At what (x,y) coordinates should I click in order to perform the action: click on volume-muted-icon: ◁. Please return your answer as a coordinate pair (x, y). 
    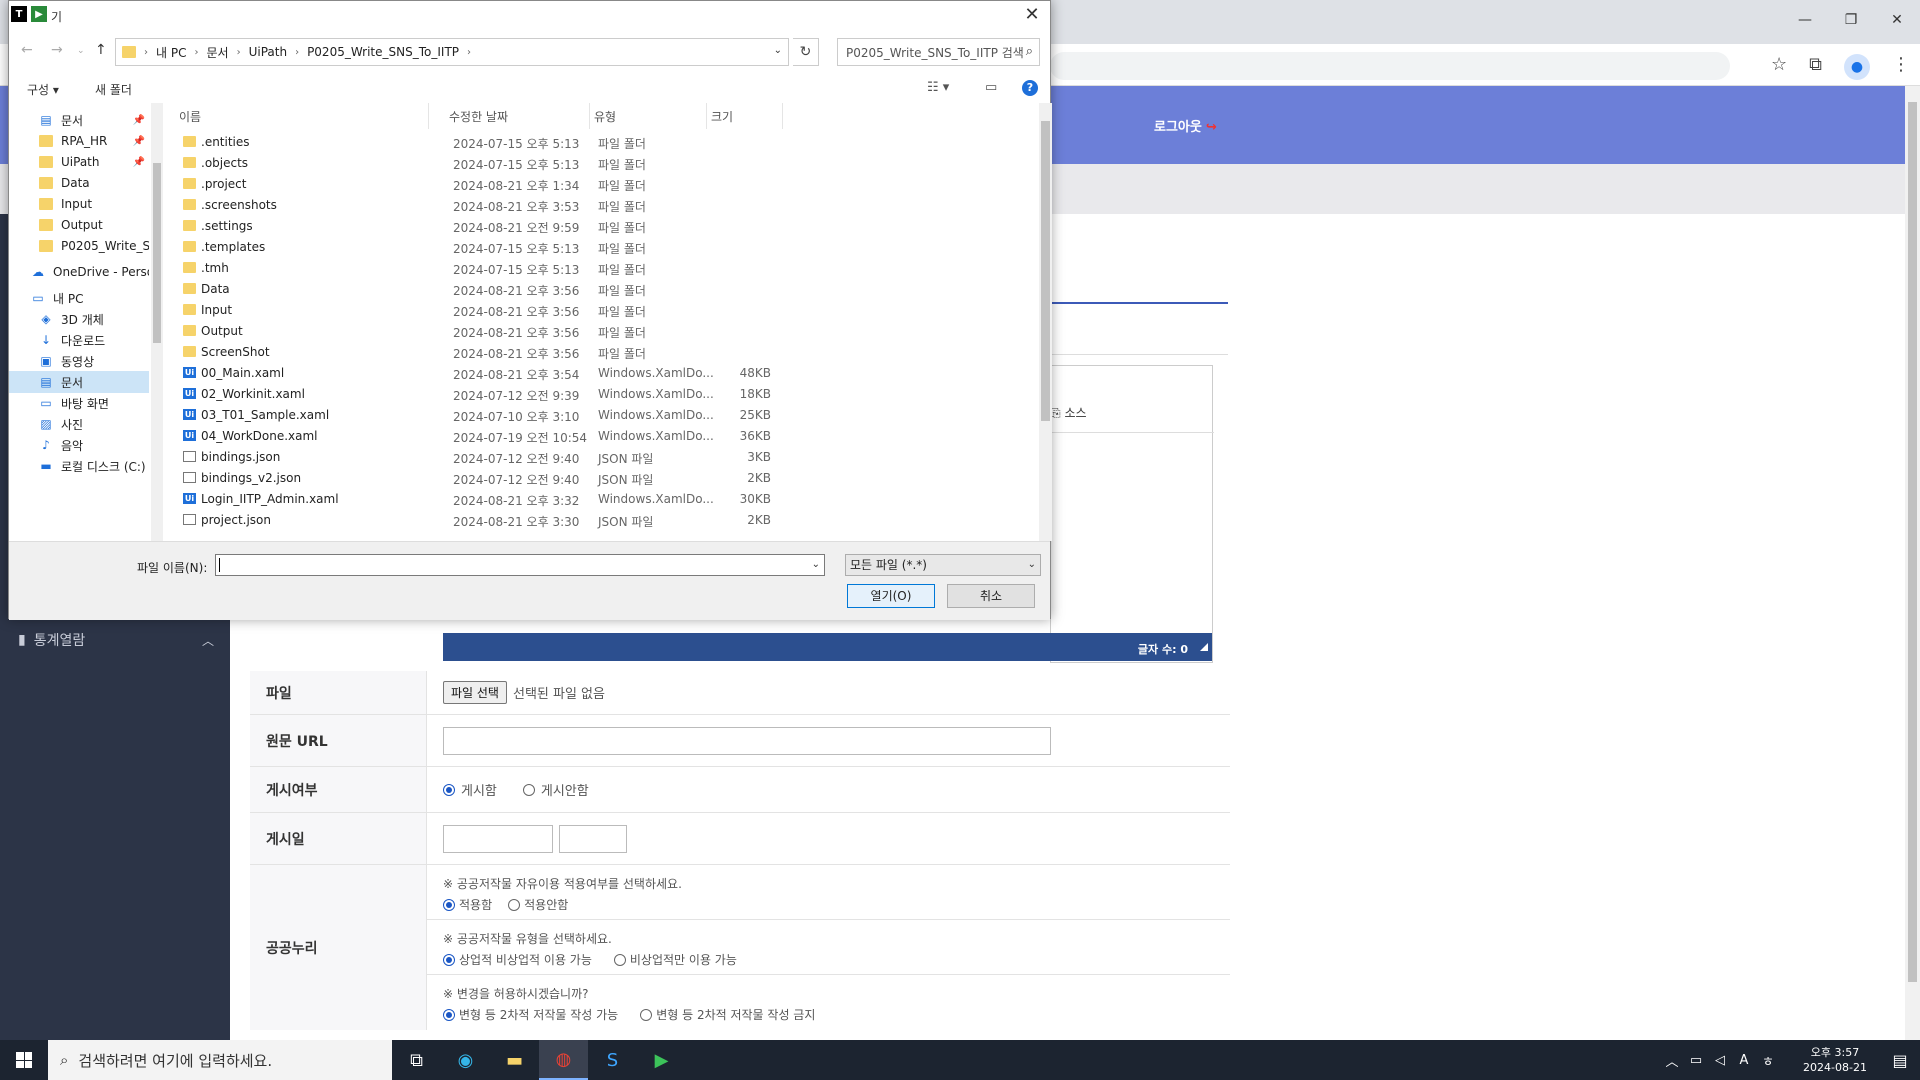
    Looking at the image, I should click on (1720, 1060).